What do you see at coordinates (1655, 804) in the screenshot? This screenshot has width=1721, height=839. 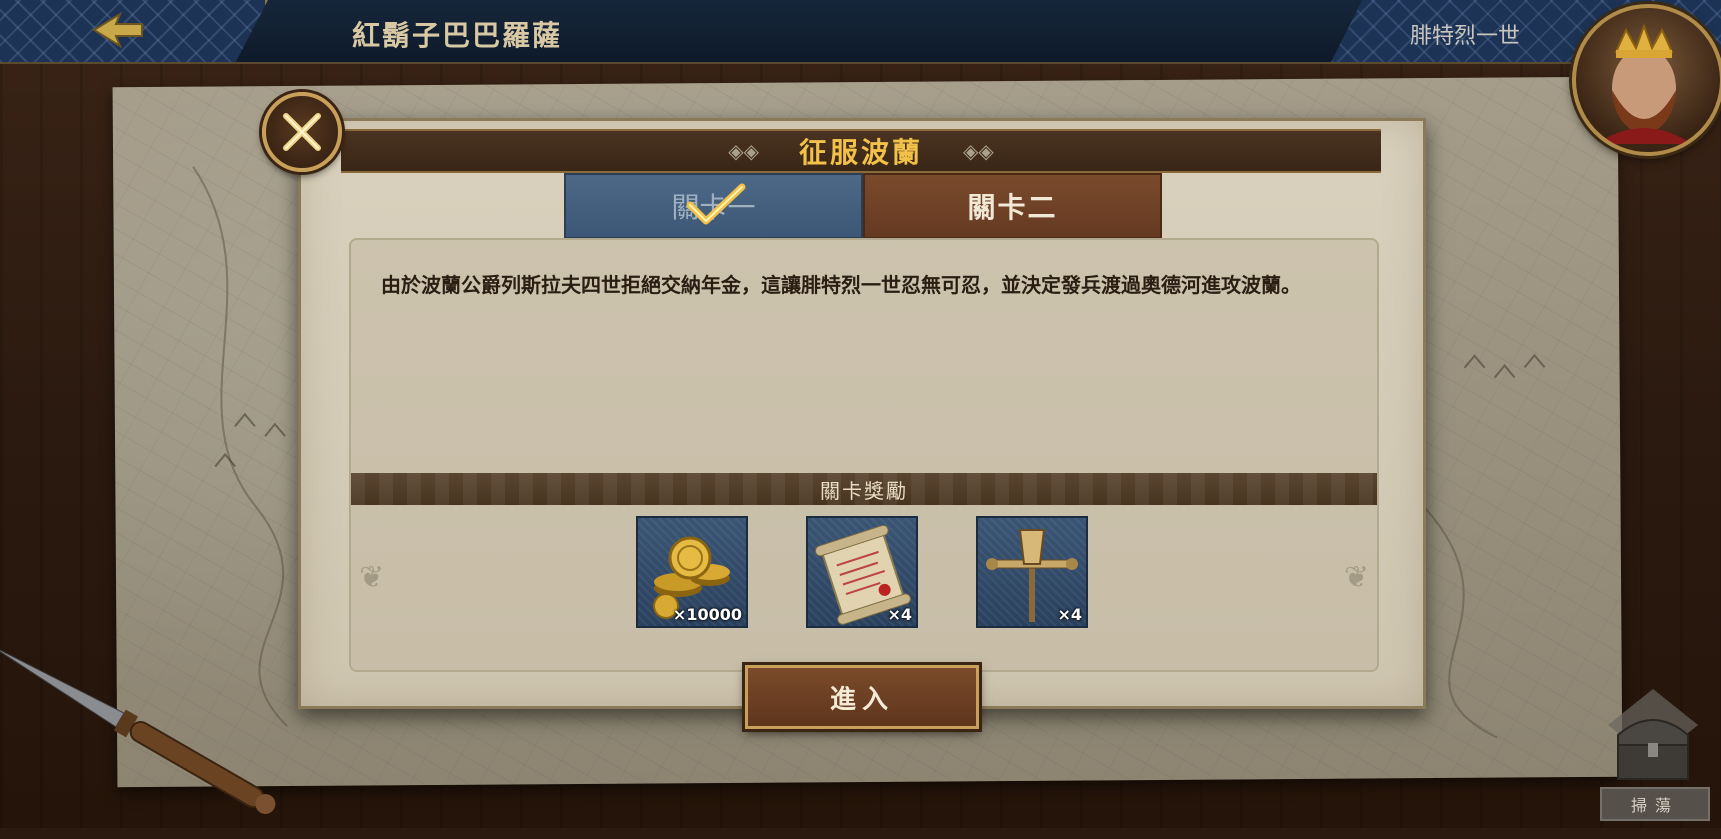 I see `sweep-label: 掃蕩` at bounding box center [1655, 804].